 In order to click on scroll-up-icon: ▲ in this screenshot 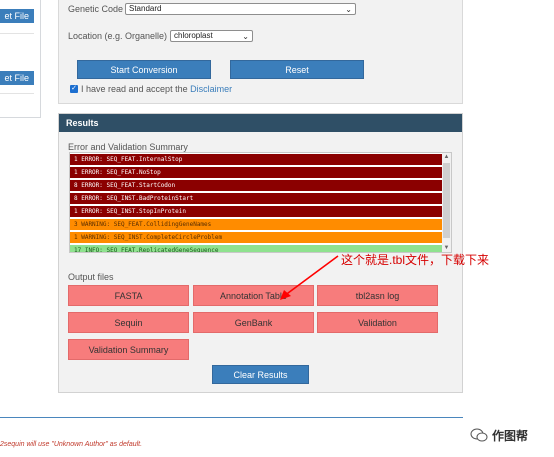, I will do `click(446, 157)`.